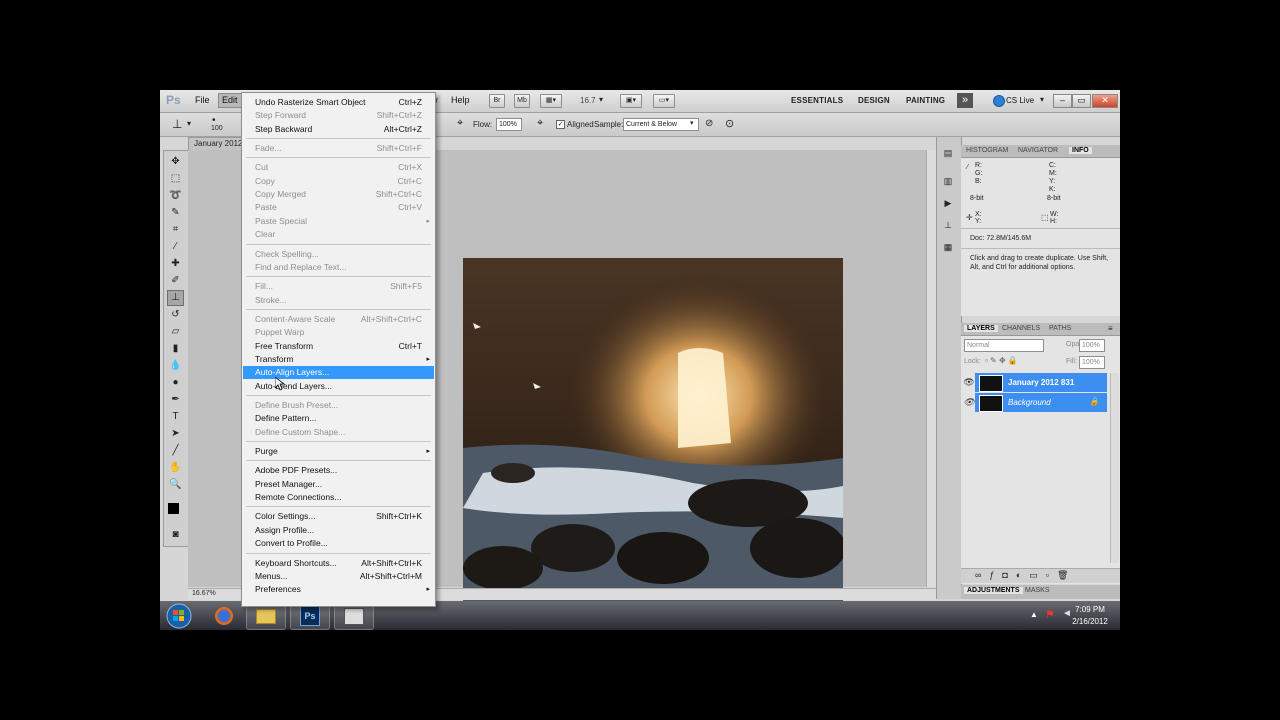 This screenshot has width=1280, height=720. What do you see at coordinates (175, 213) in the screenshot?
I see `quick-selection-tool-icon: ✎` at bounding box center [175, 213].